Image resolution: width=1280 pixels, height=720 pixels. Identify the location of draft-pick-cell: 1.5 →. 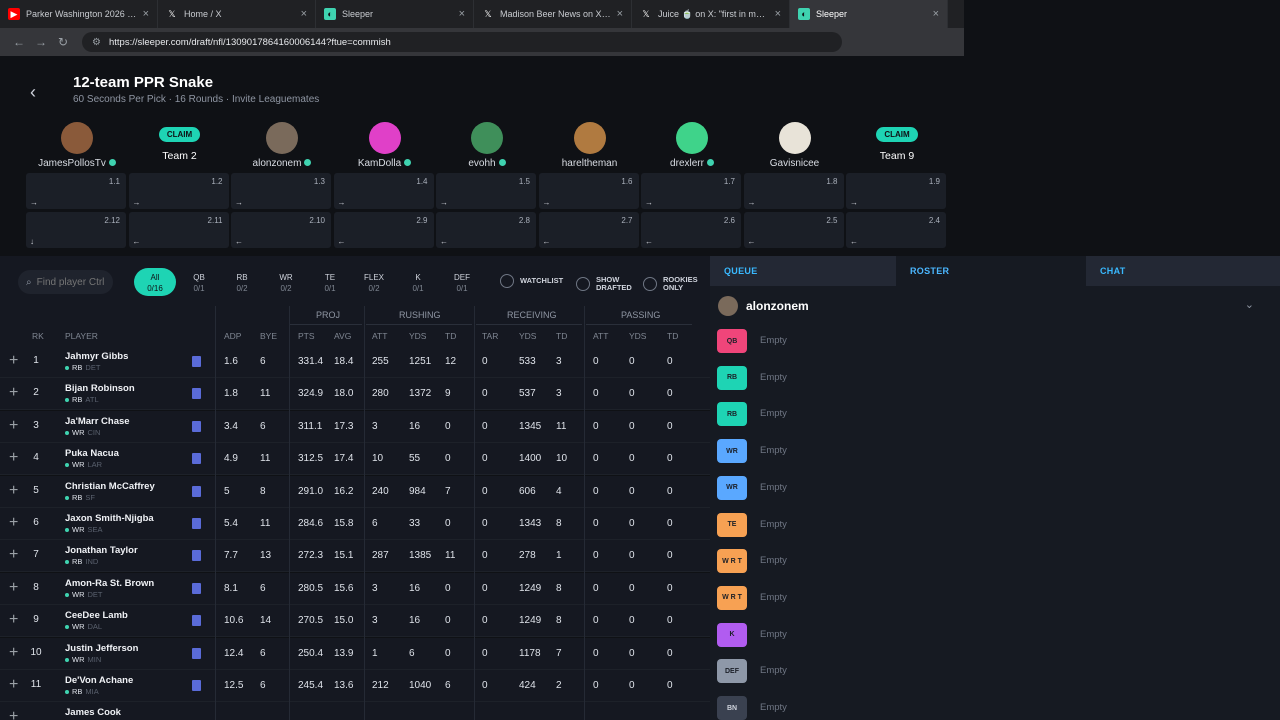
(486, 191).